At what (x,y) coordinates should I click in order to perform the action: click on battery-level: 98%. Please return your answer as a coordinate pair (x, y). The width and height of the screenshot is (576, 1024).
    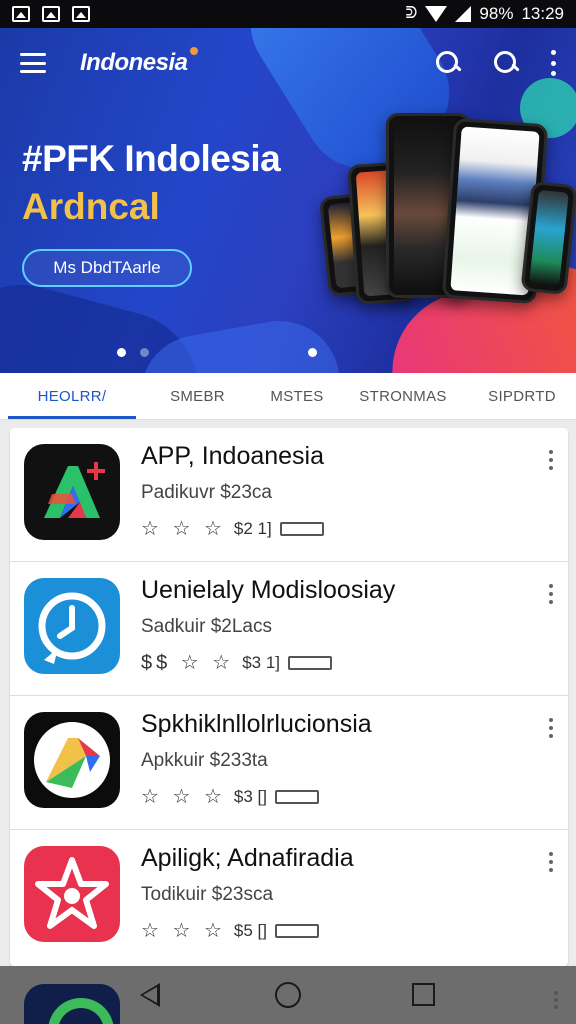
    Looking at the image, I should click on (496, 13).